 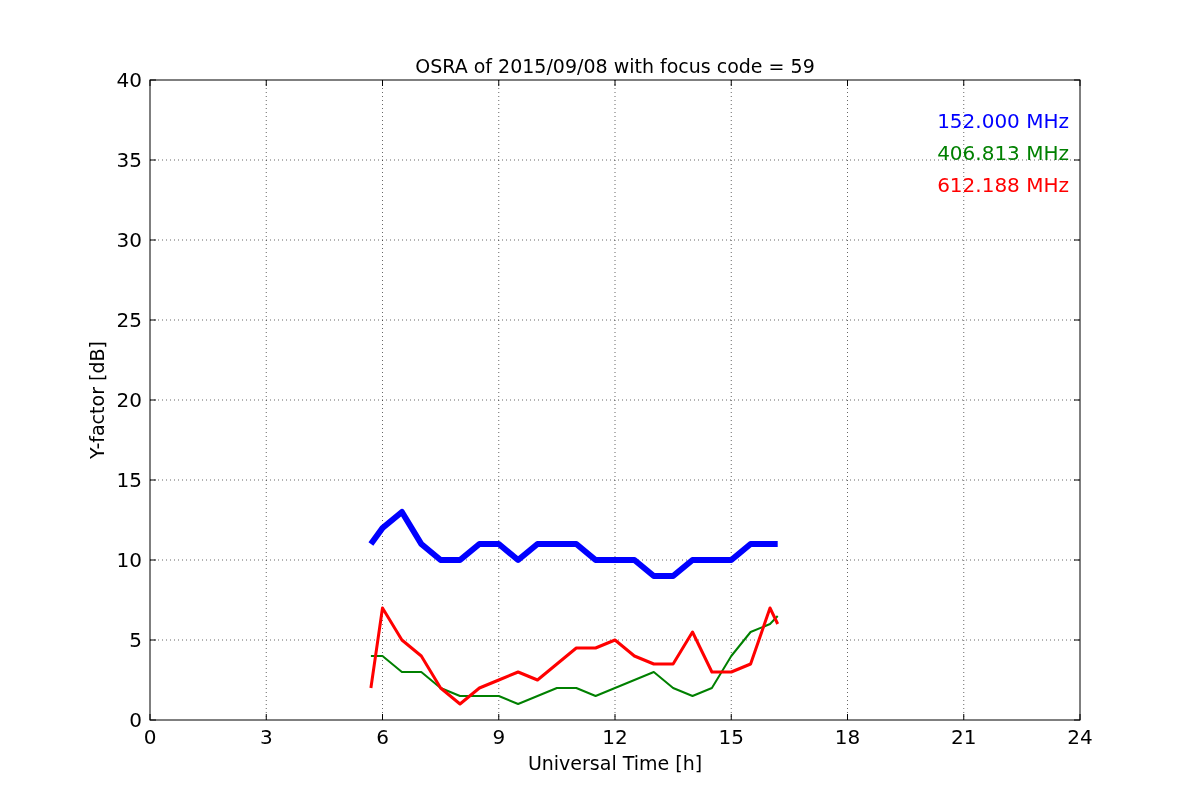 What do you see at coordinates (499, 737) in the screenshot?
I see `tick-label: 9` at bounding box center [499, 737].